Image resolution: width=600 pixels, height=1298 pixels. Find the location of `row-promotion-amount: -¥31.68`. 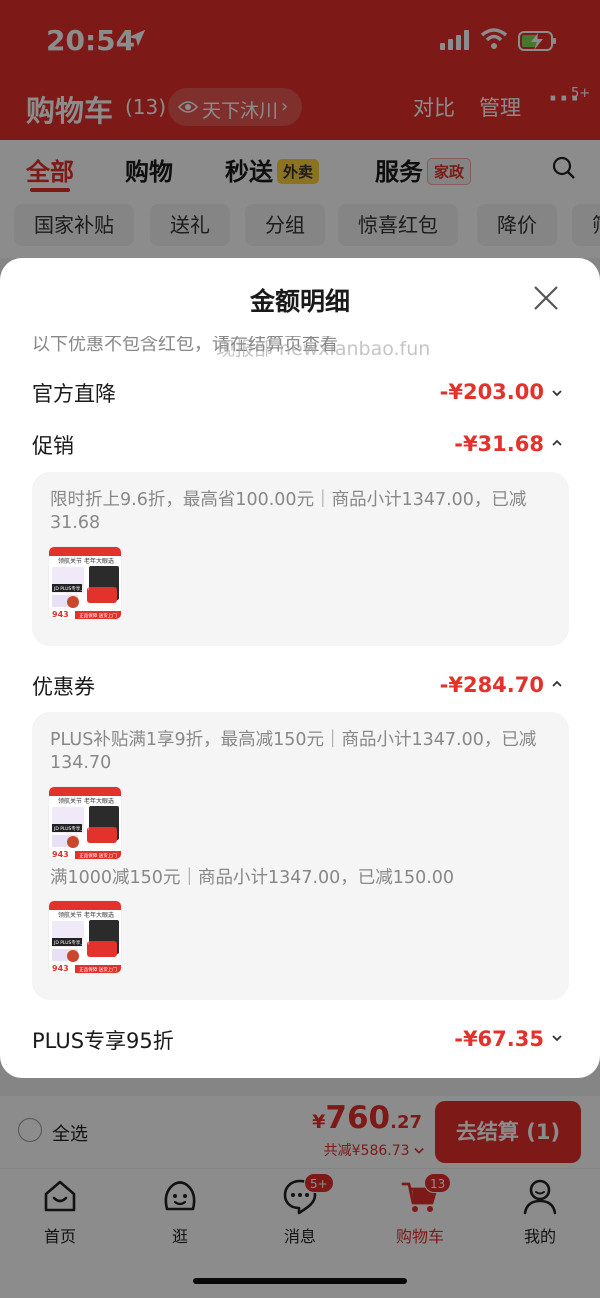

row-promotion-amount: -¥31.68 is located at coordinates (499, 444).